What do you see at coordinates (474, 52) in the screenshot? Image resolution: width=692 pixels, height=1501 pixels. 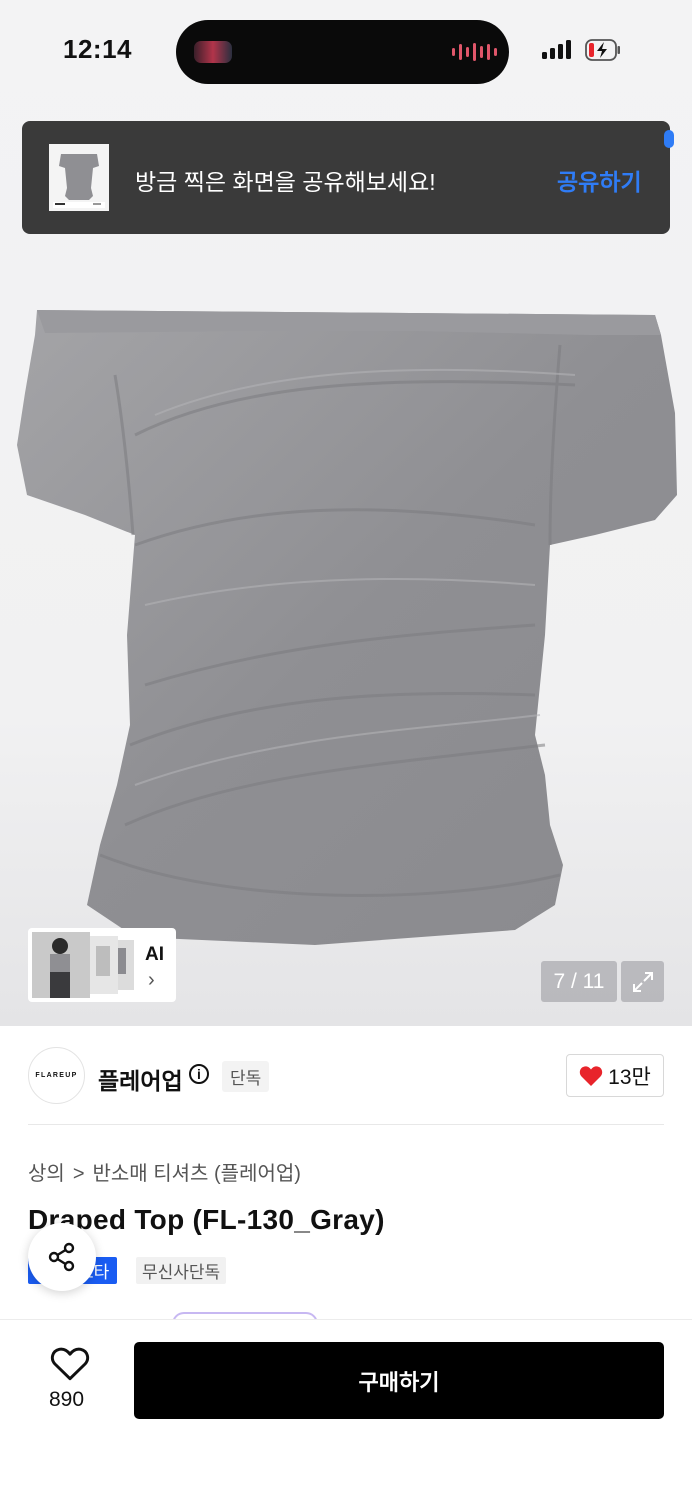 I see `audio-wave-icon` at bounding box center [474, 52].